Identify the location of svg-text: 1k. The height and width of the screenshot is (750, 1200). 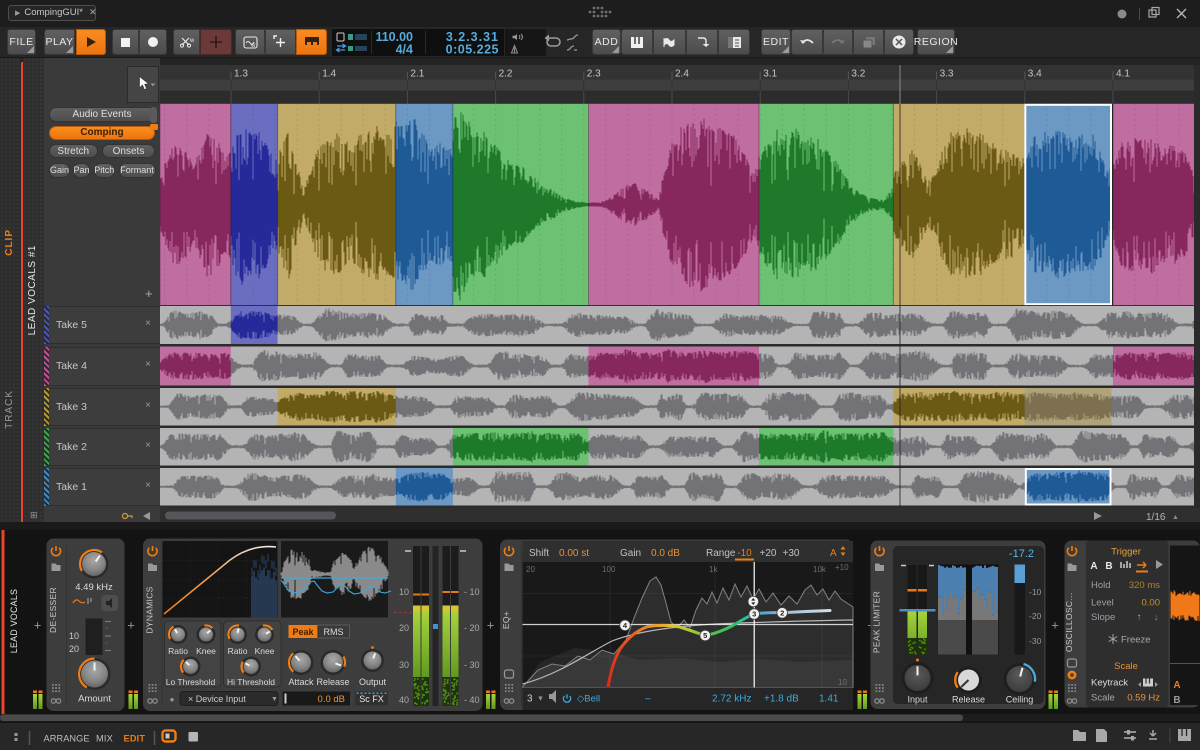
(713, 569).